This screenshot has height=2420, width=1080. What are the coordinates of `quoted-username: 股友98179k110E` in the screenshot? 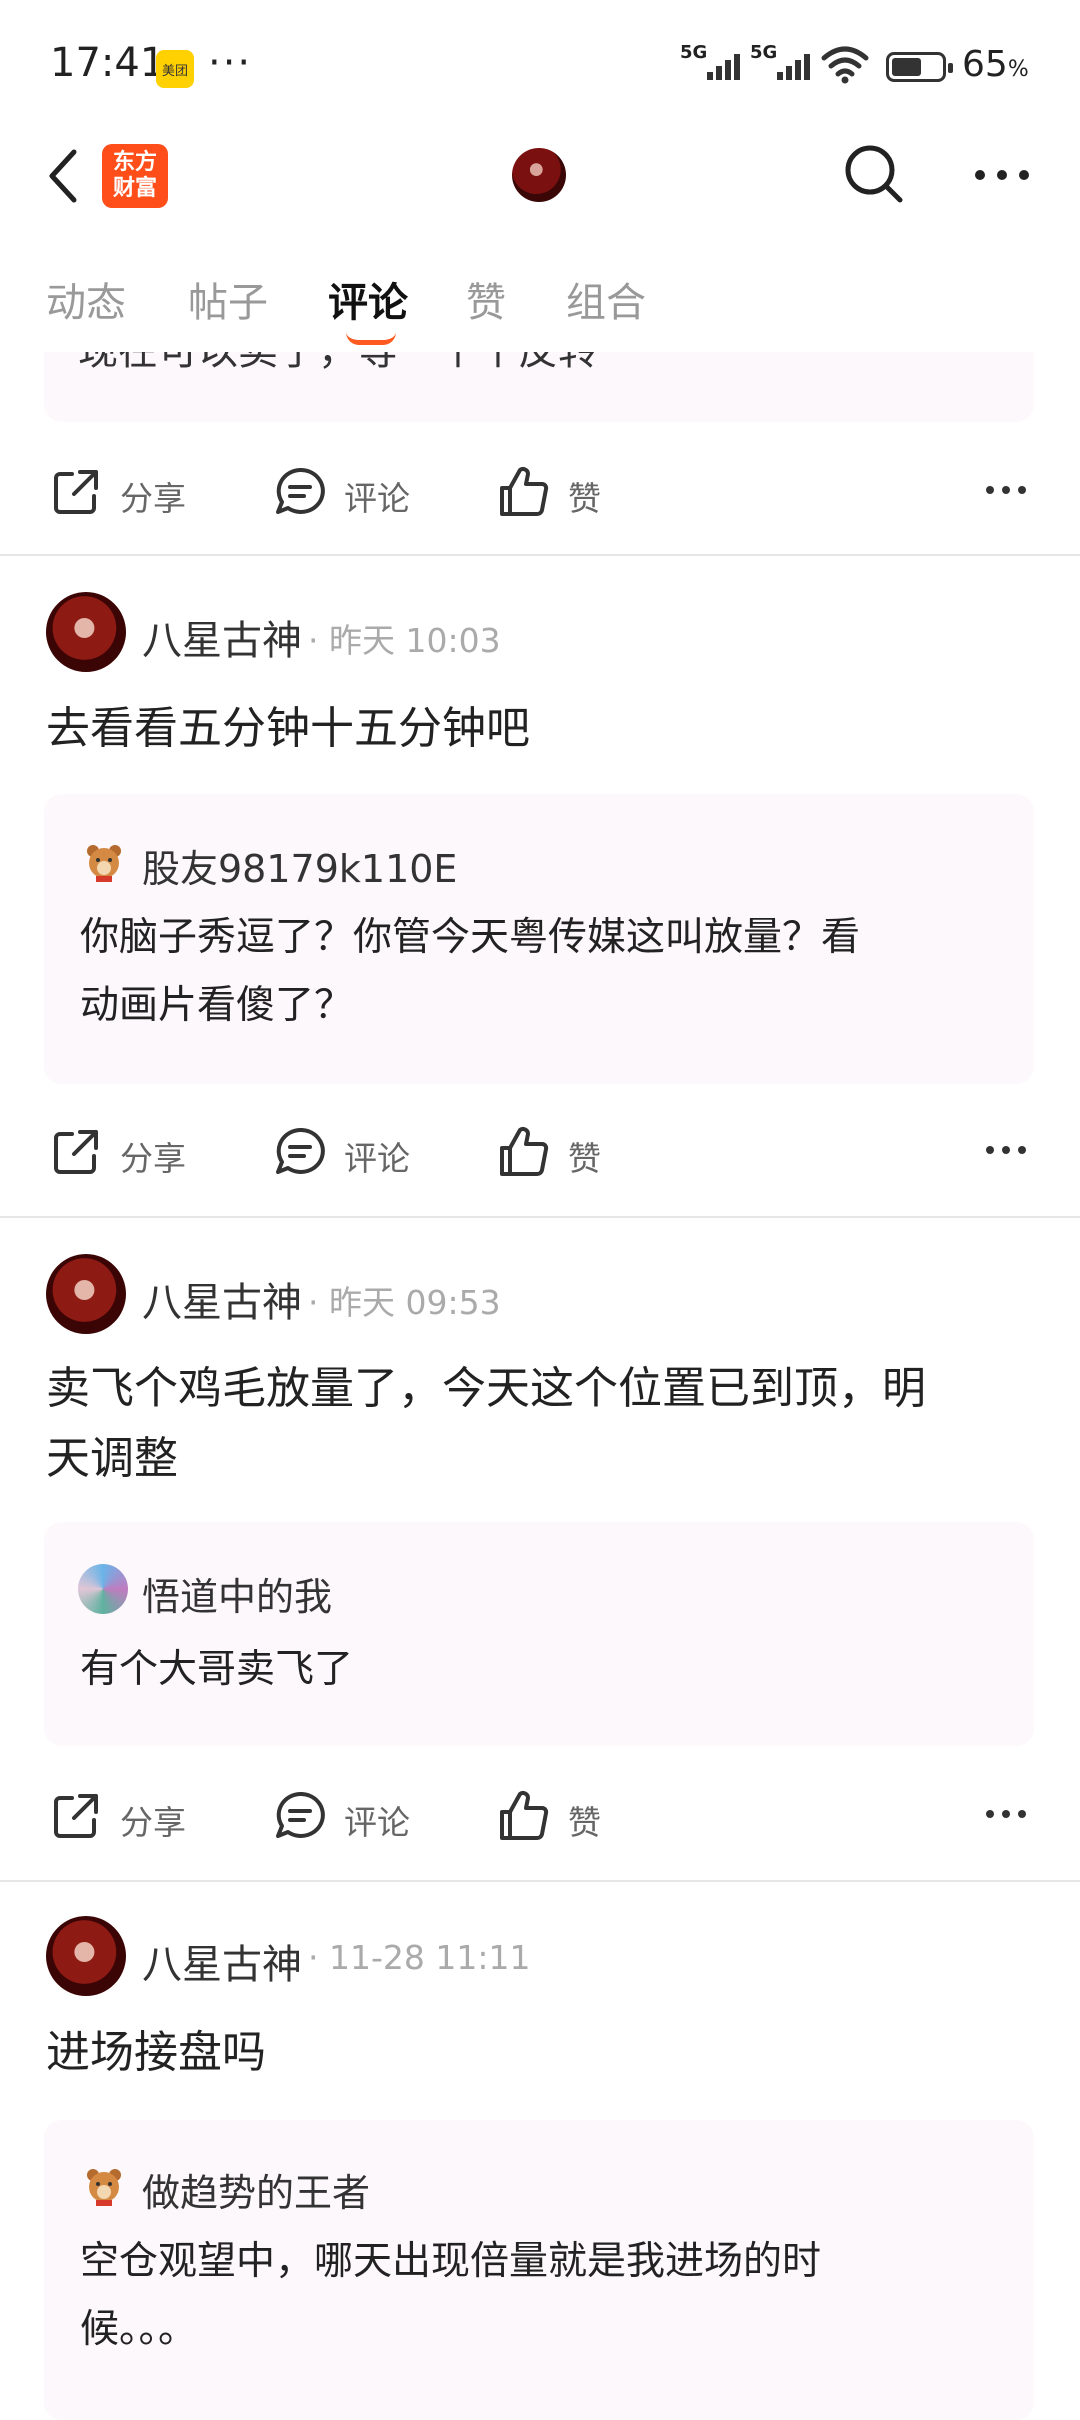 It's located at (299, 865).